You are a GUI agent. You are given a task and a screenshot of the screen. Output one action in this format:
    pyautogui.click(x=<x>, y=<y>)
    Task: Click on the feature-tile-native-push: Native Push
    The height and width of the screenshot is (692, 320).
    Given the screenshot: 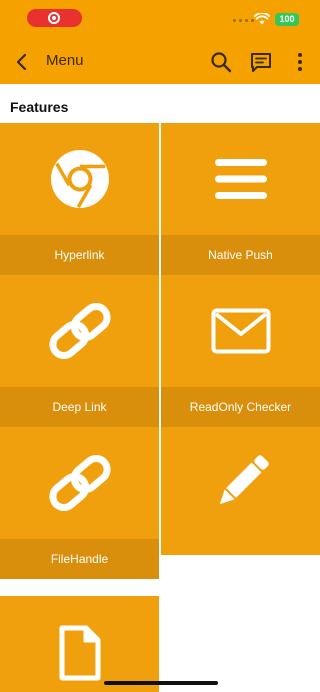 What is the action you would take?
    pyautogui.click(x=240, y=199)
    